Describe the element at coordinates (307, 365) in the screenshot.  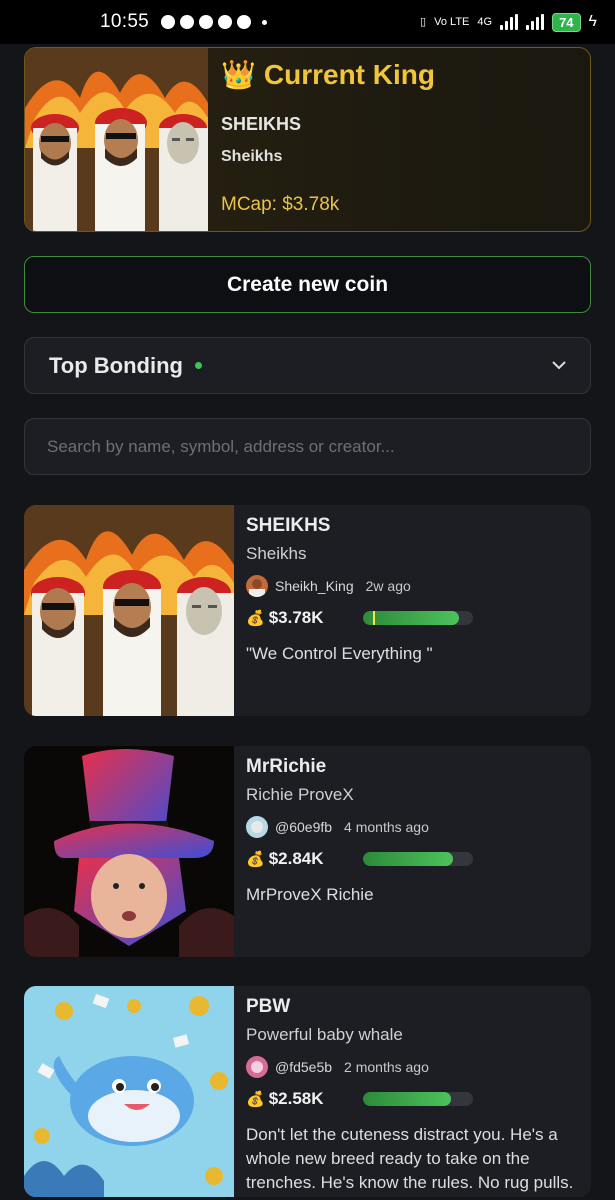
I see `sort-dropdown: Top Bonding` at that location.